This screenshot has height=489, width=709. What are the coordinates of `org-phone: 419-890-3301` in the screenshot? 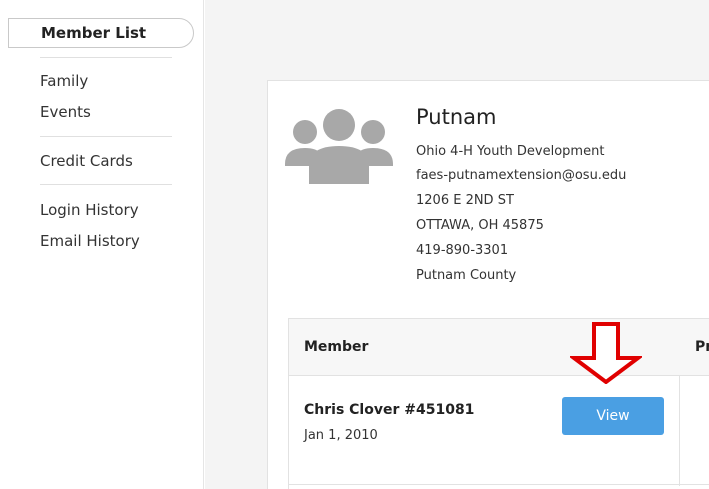 It's located at (462, 250).